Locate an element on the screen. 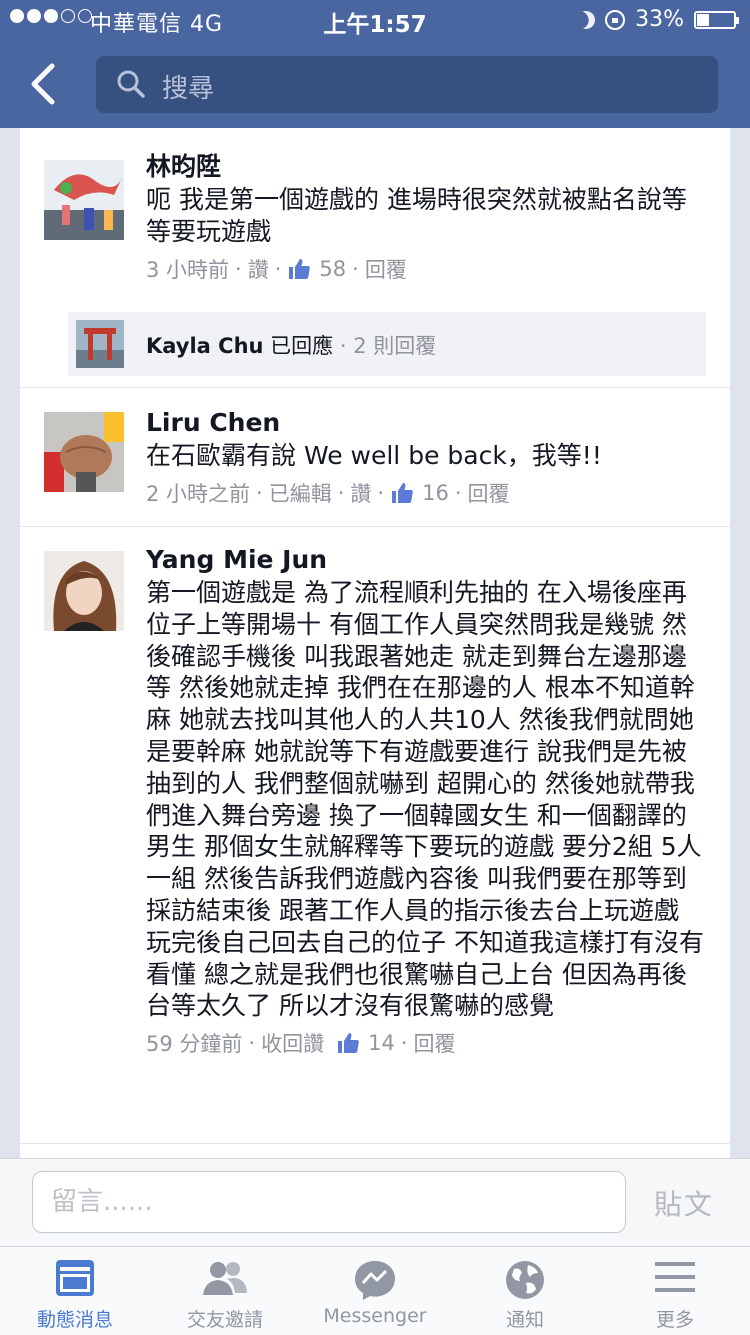  chevron-left-icon is located at coordinates (43, 84).